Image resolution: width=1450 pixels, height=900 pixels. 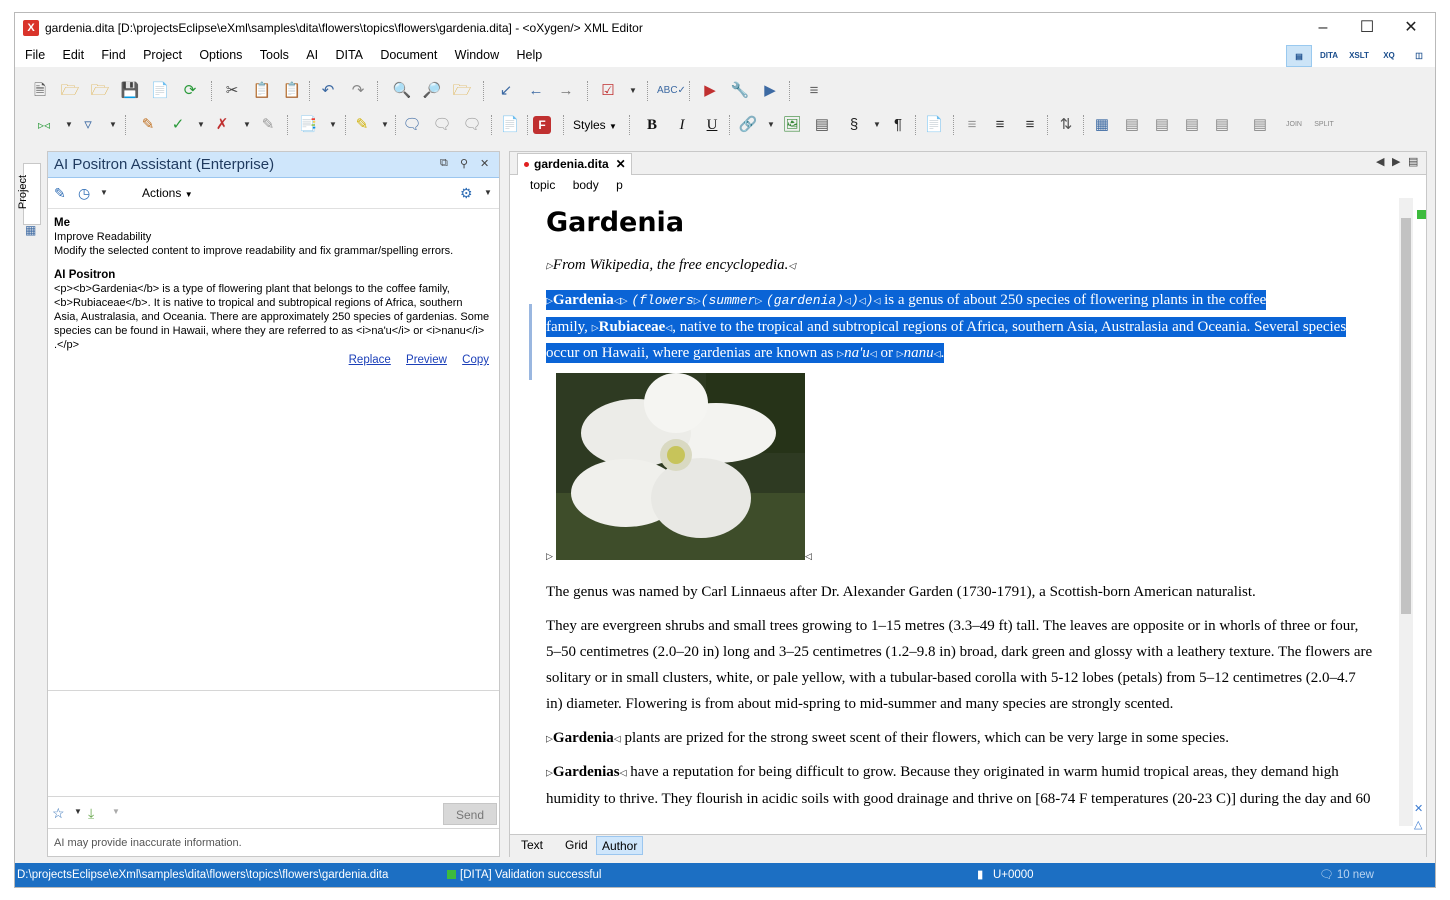 What do you see at coordinates (232, 91) in the screenshot?
I see `cut-icon: ✂` at bounding box center [232, 91].